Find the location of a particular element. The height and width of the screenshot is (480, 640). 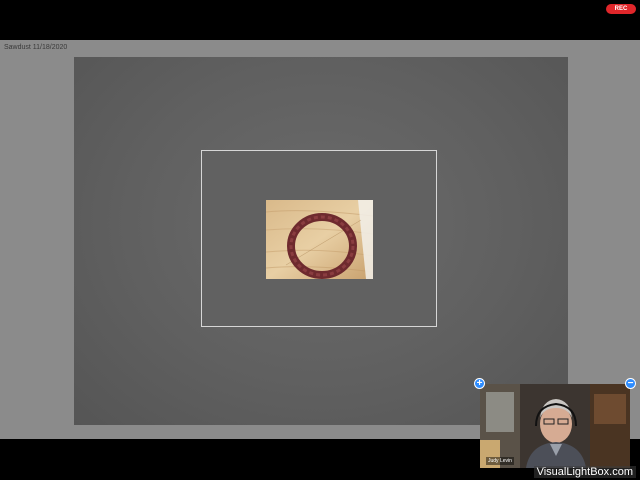

plus-icon: + is located at coordinates (479, 383).